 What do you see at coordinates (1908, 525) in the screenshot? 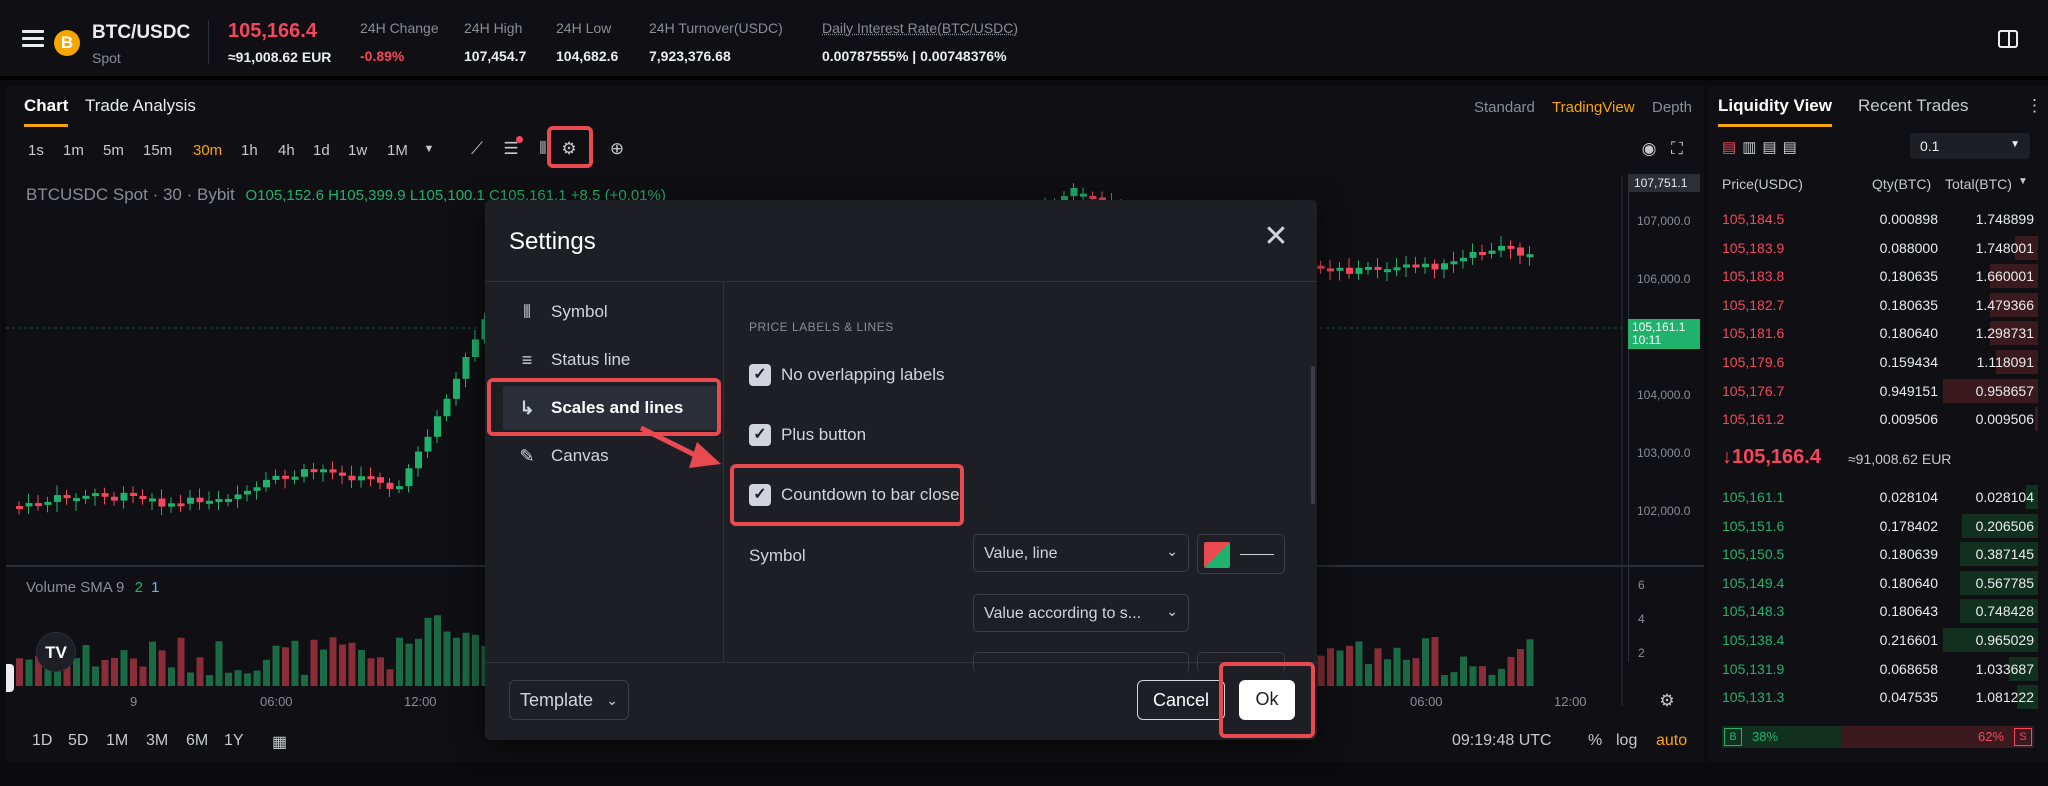
I see `cell-qty: 0.178402` at bounding box center [1908, 525].